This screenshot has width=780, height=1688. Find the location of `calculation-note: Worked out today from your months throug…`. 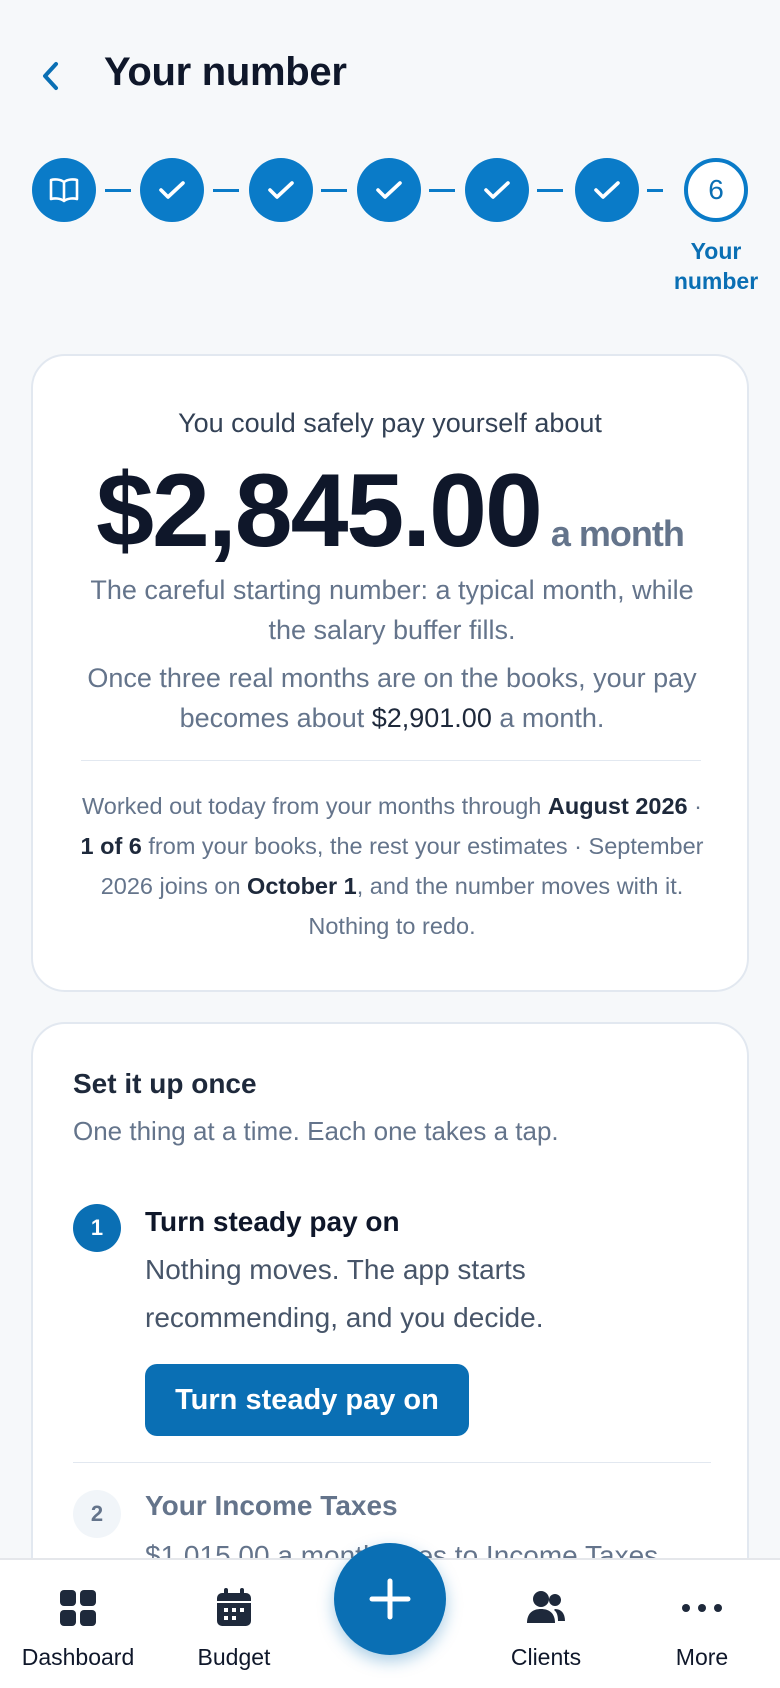

calculation-note: Worked out today from your months throug… is located at coordinates (392, 866).